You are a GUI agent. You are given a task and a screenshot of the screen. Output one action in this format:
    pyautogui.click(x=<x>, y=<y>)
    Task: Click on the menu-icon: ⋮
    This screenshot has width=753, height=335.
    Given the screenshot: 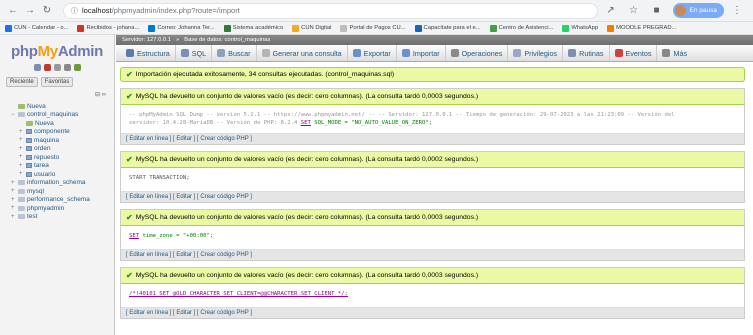 What is the action you would take?
    pyautogui.click(x=737, y=11)
    